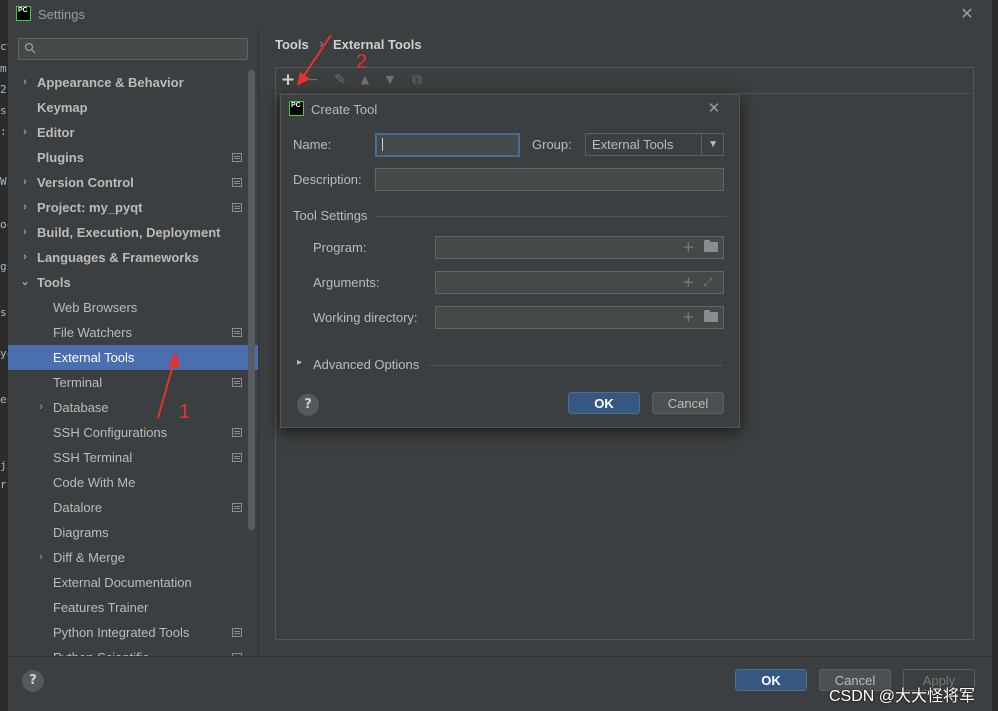 Image resolution: width=998 pixels, height=711 pixels. I want to click on watermark: CSDN @大大怪将军, so click(902, 696).